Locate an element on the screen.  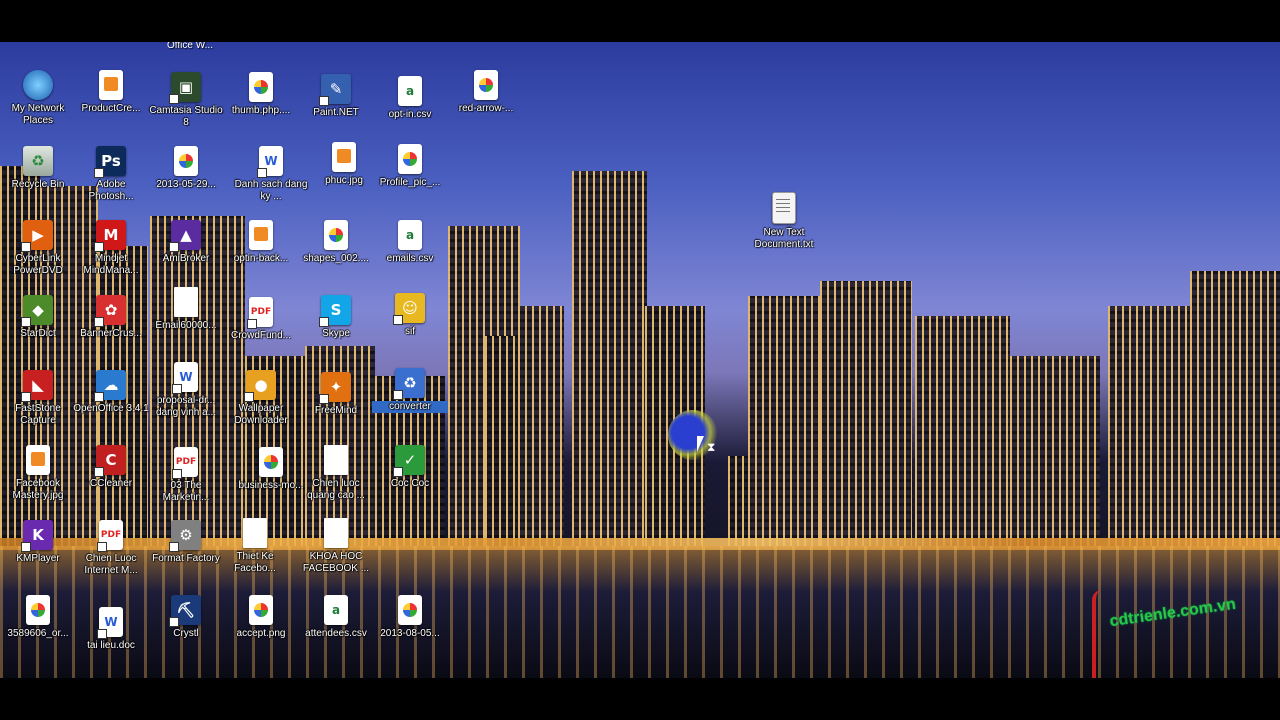
desktop-icon: a opt-in.csv is located at coordinates (410, 98).